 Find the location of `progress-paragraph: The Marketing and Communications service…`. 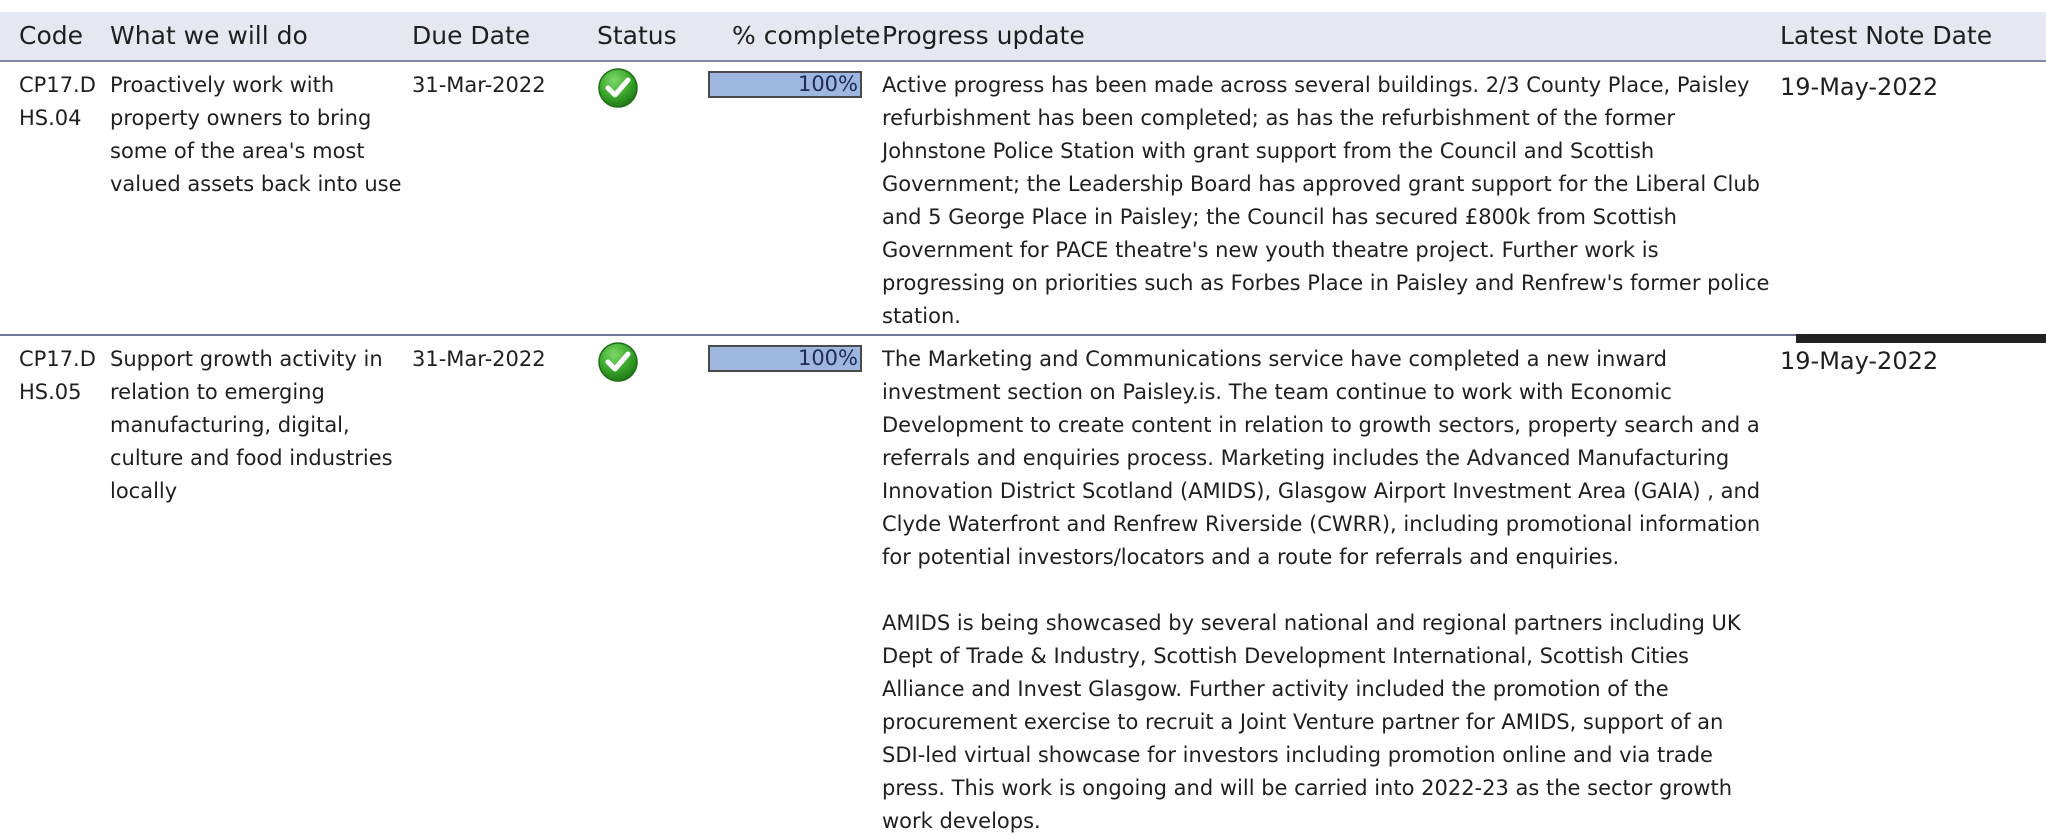

progress-paragraph: The Marketing and Communications service… is located at coordinates (1321, 458).